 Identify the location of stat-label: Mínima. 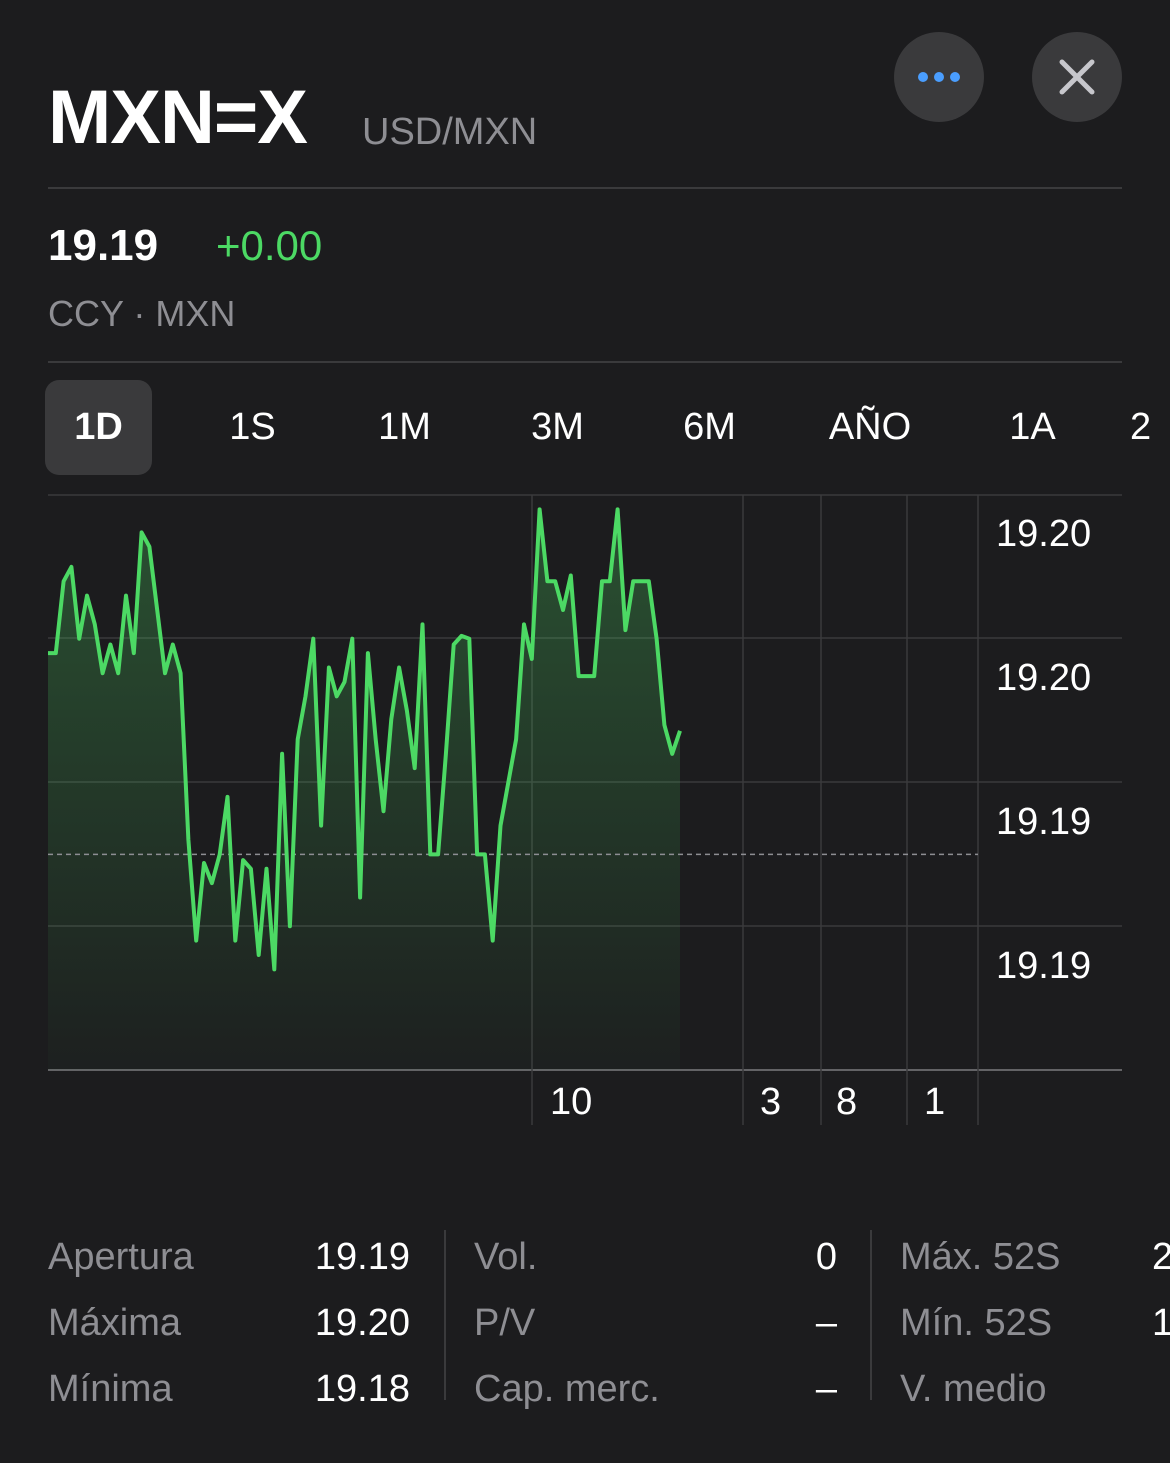
(110, 1389).